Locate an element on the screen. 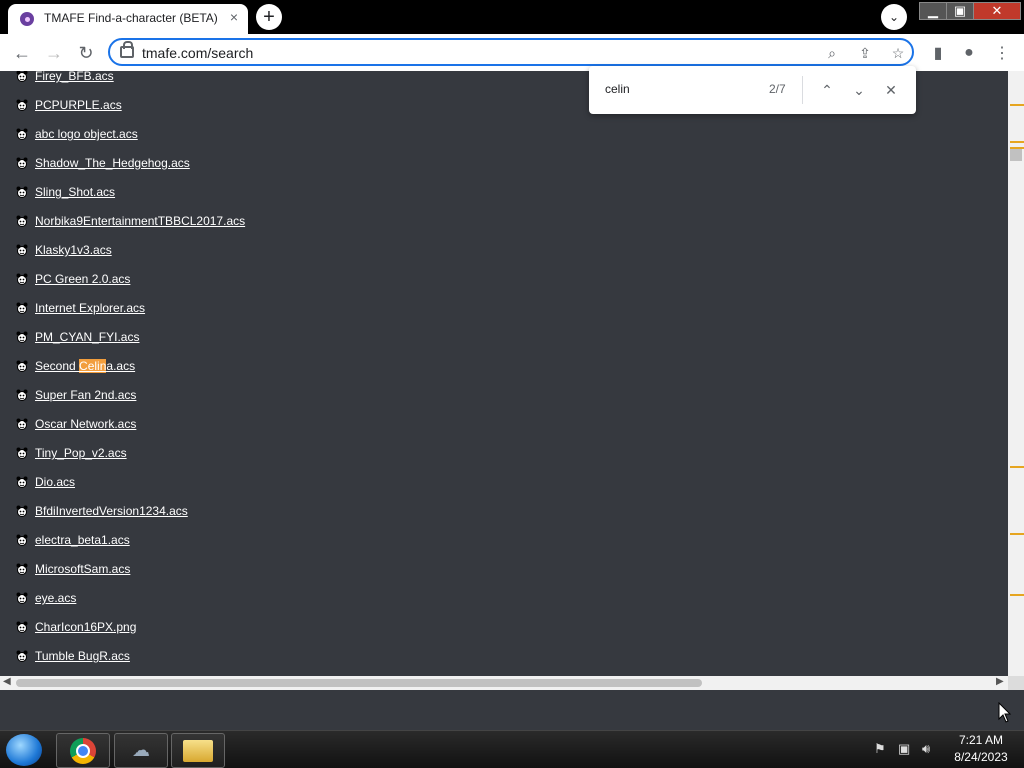  result-link-text: eye.acs is located at coordinates (56, 598).